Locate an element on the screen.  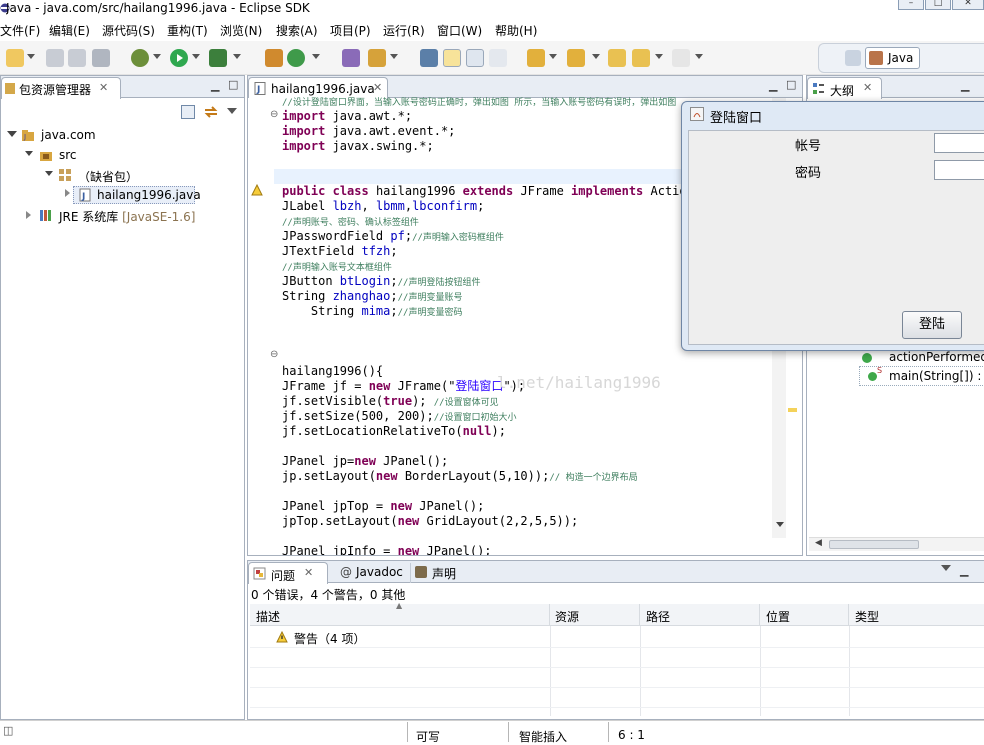
tab-outline: 大纲 ✕ is located at coordinates (844, 88).